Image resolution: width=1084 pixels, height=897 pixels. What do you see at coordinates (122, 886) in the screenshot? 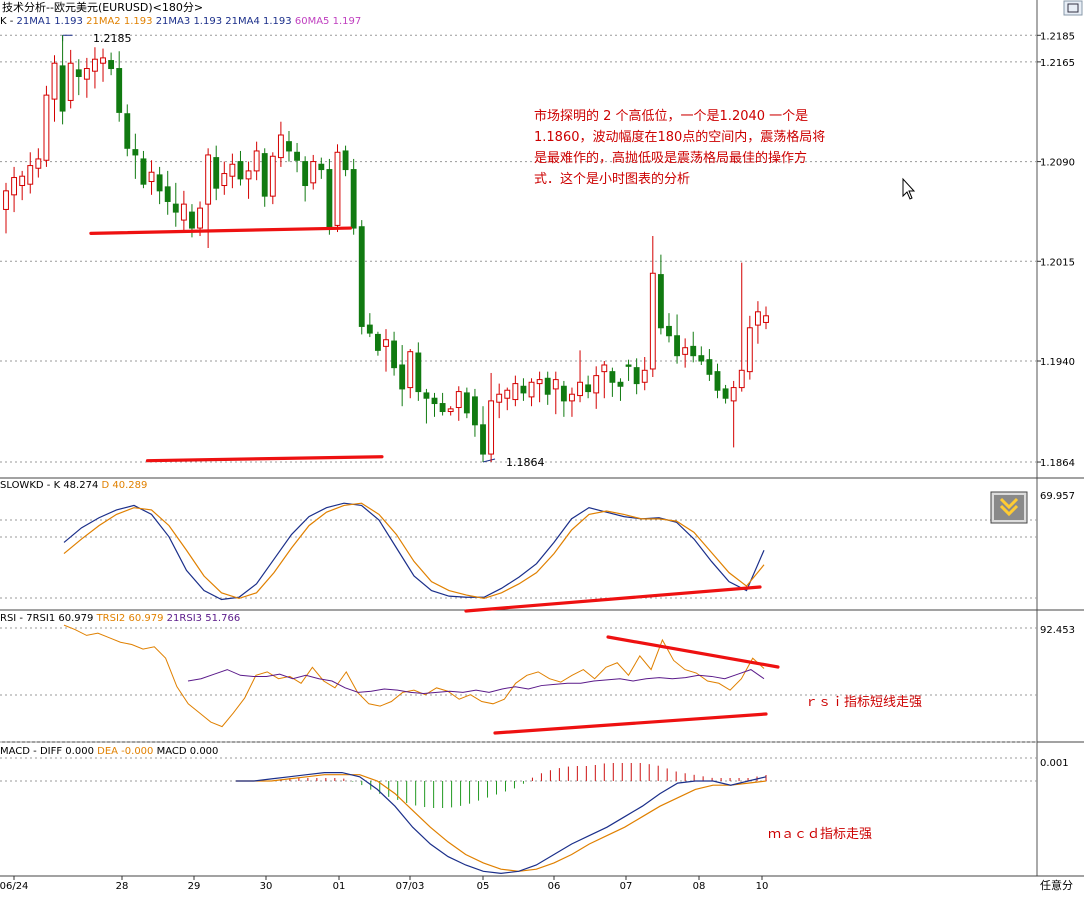
I see `x-tick-label: 28` at bounding box center [122, 886].